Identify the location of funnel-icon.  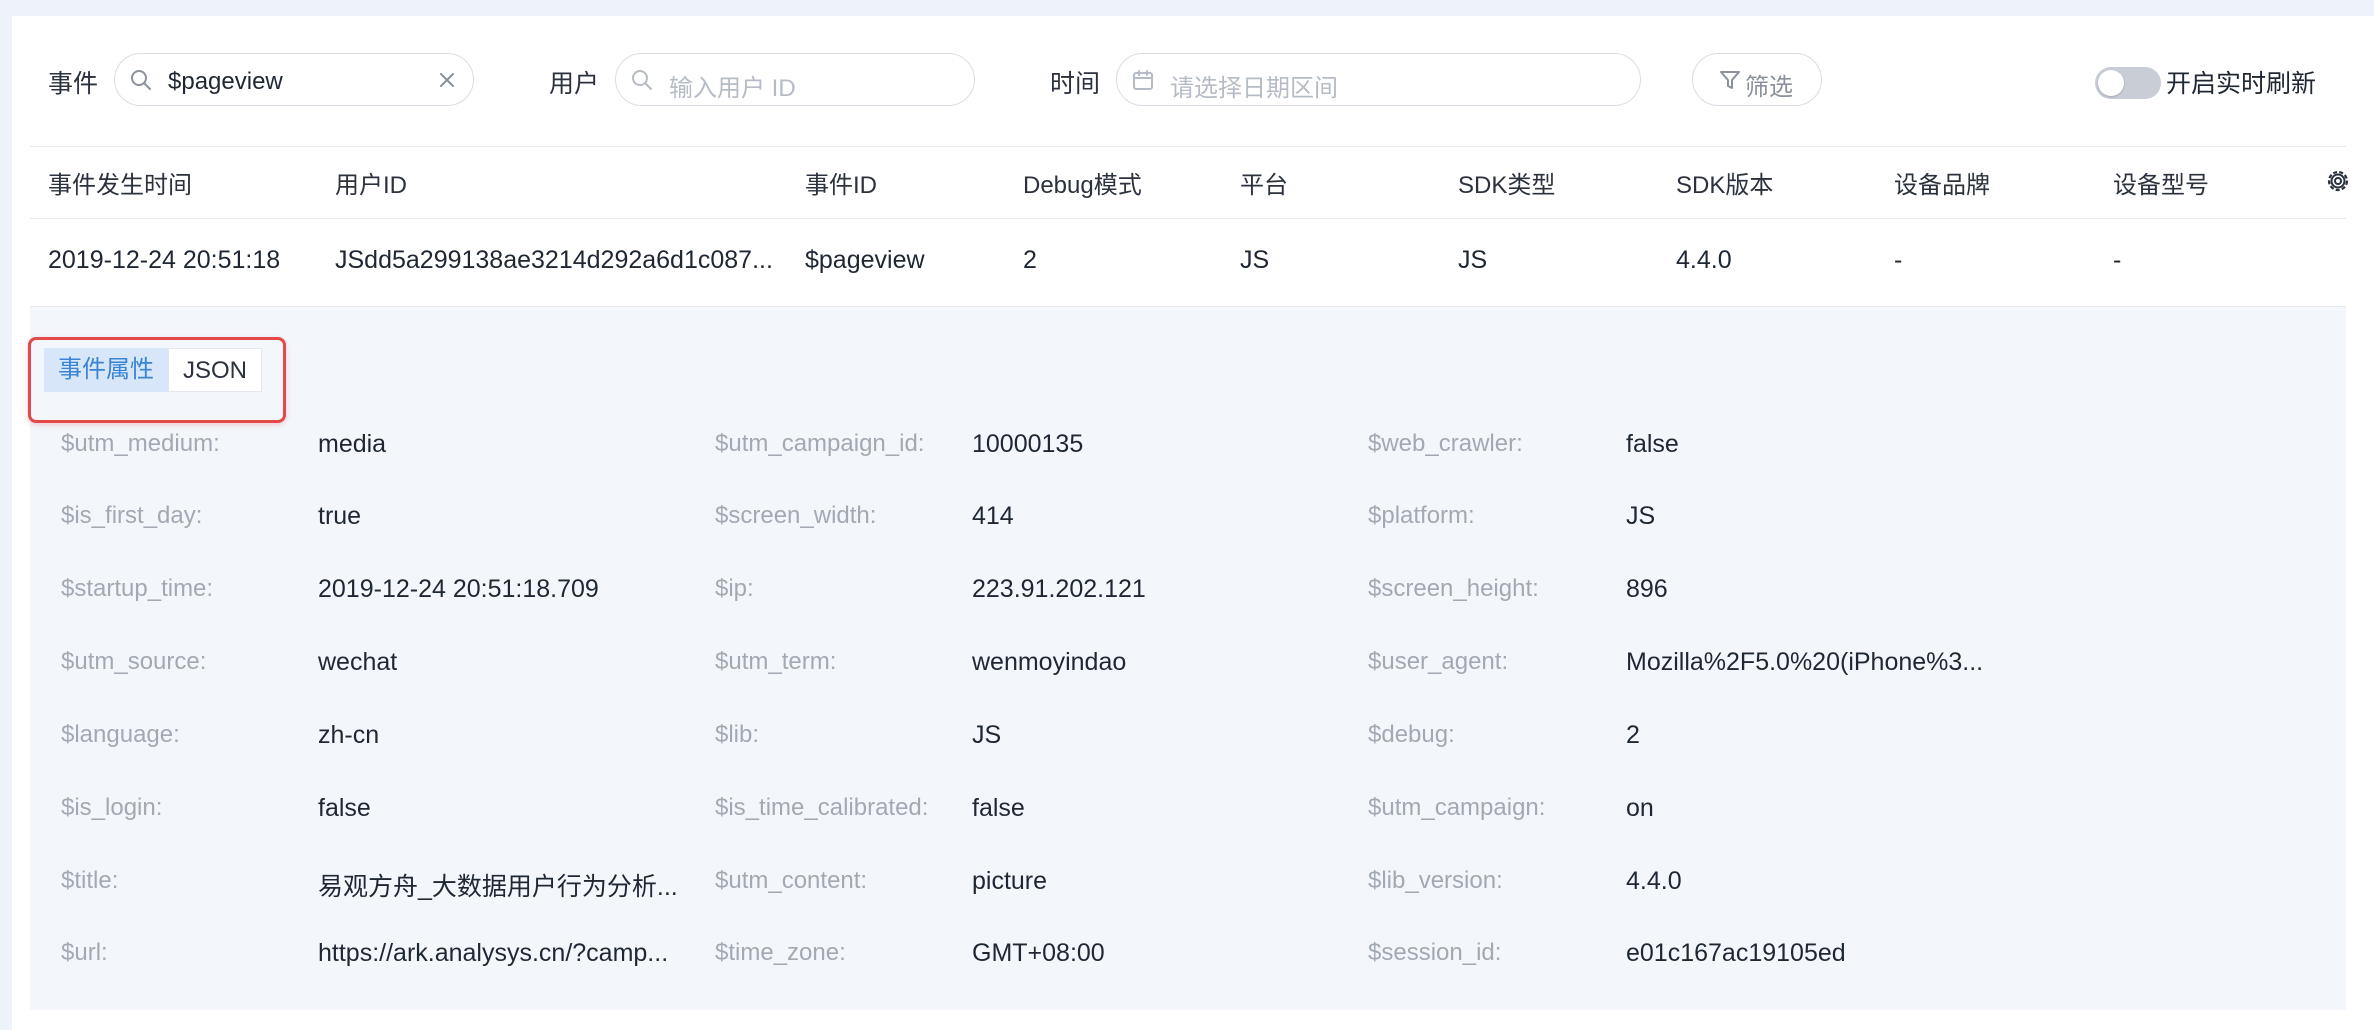
(1730, 80).